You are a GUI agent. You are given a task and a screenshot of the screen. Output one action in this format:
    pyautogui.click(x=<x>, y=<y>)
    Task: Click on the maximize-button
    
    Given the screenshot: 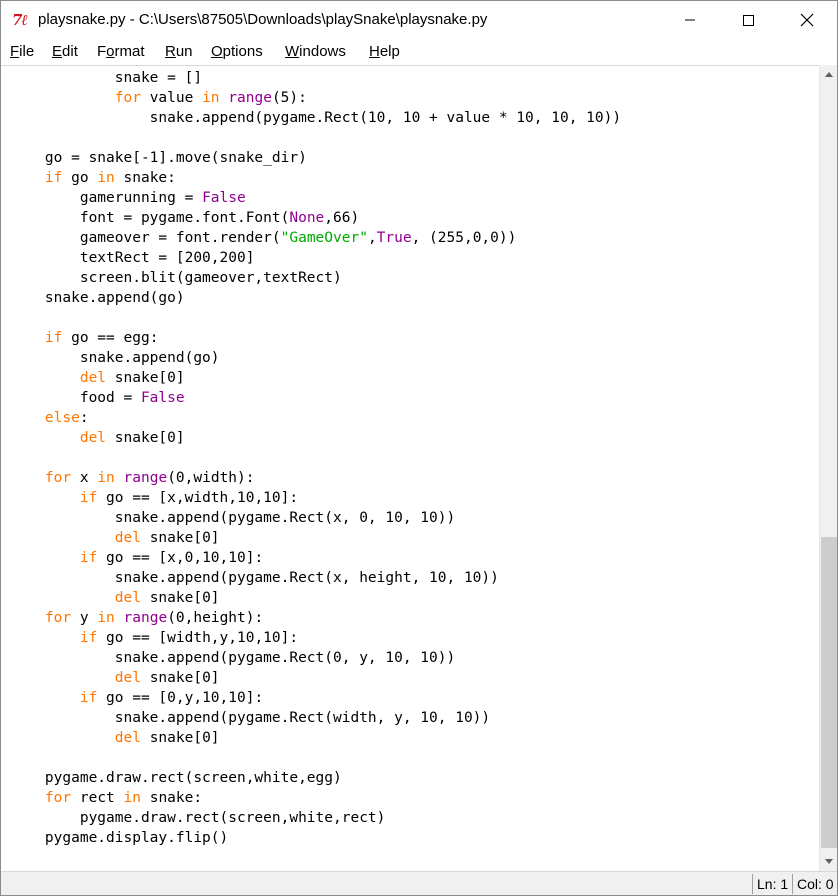 What is the action you would take?
    pyautogui.click(x=748, y=20)
    